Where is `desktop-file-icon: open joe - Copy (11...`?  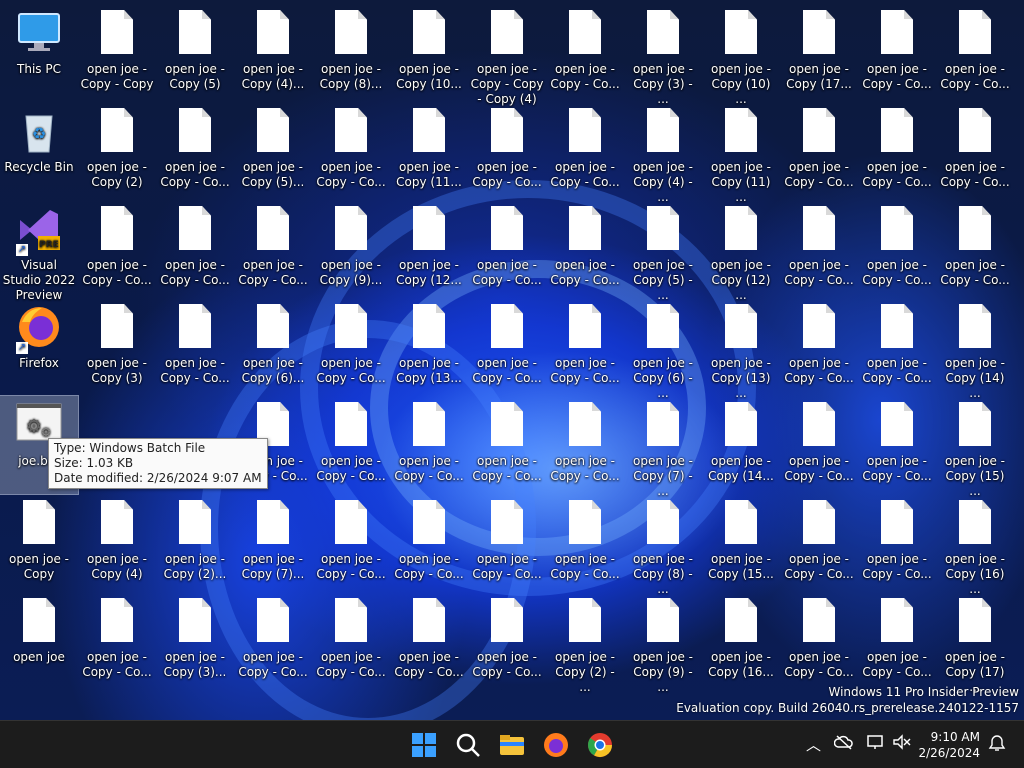
desktop-file-icon: open joe - Copy (11... is located at coordinates (429, 151).